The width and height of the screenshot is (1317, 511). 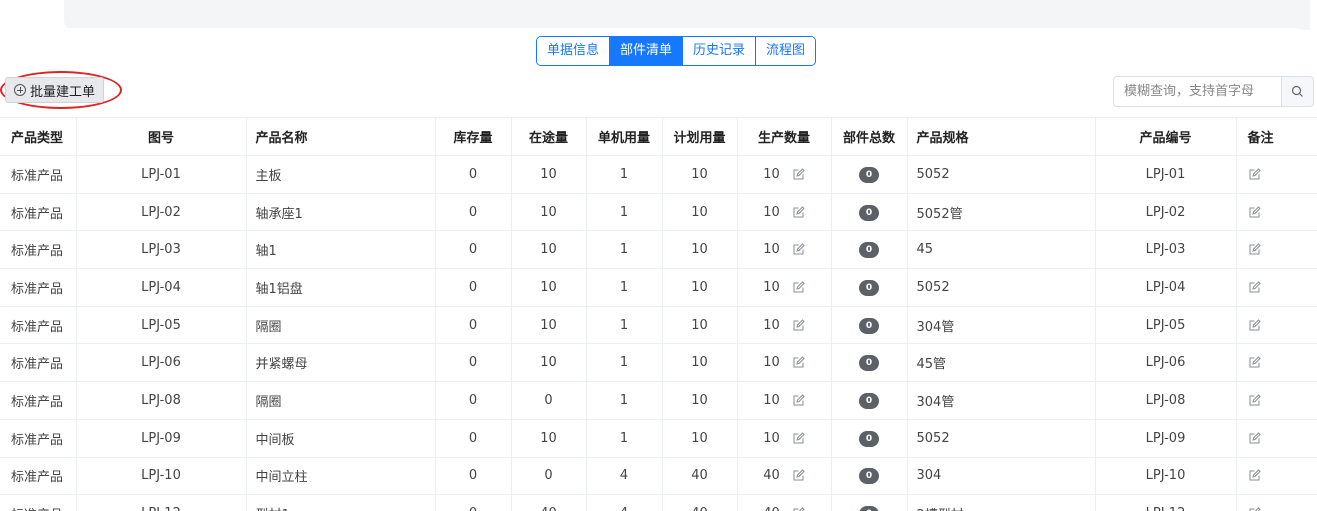 I want to click on cell-spec: 304, so click(x=1001, y=476).